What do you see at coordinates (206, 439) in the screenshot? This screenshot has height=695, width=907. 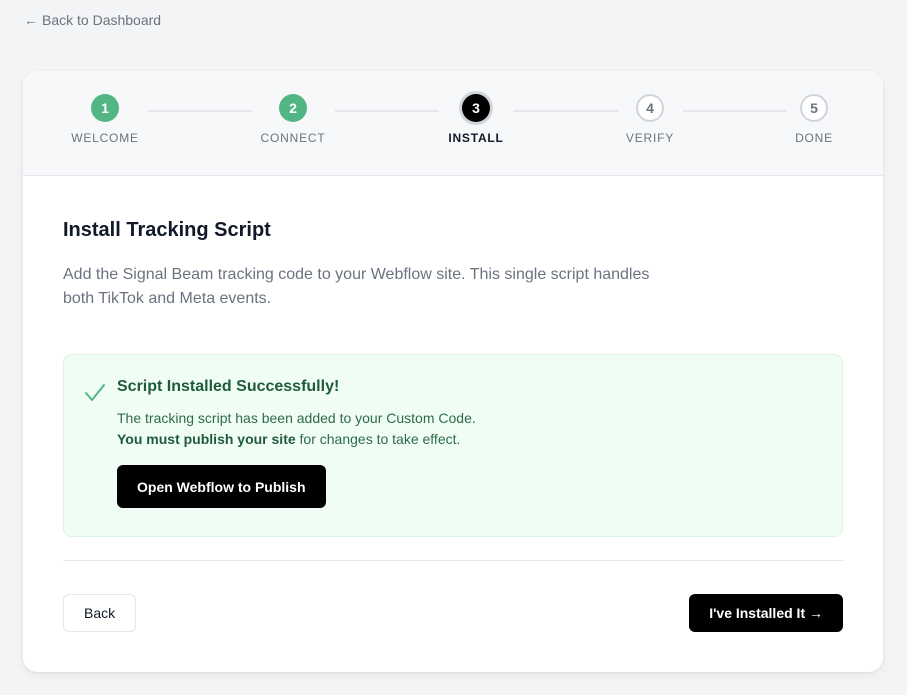 I see `publish-reminder-emphasis: You must publish your site` at bounding box center [206, 439].